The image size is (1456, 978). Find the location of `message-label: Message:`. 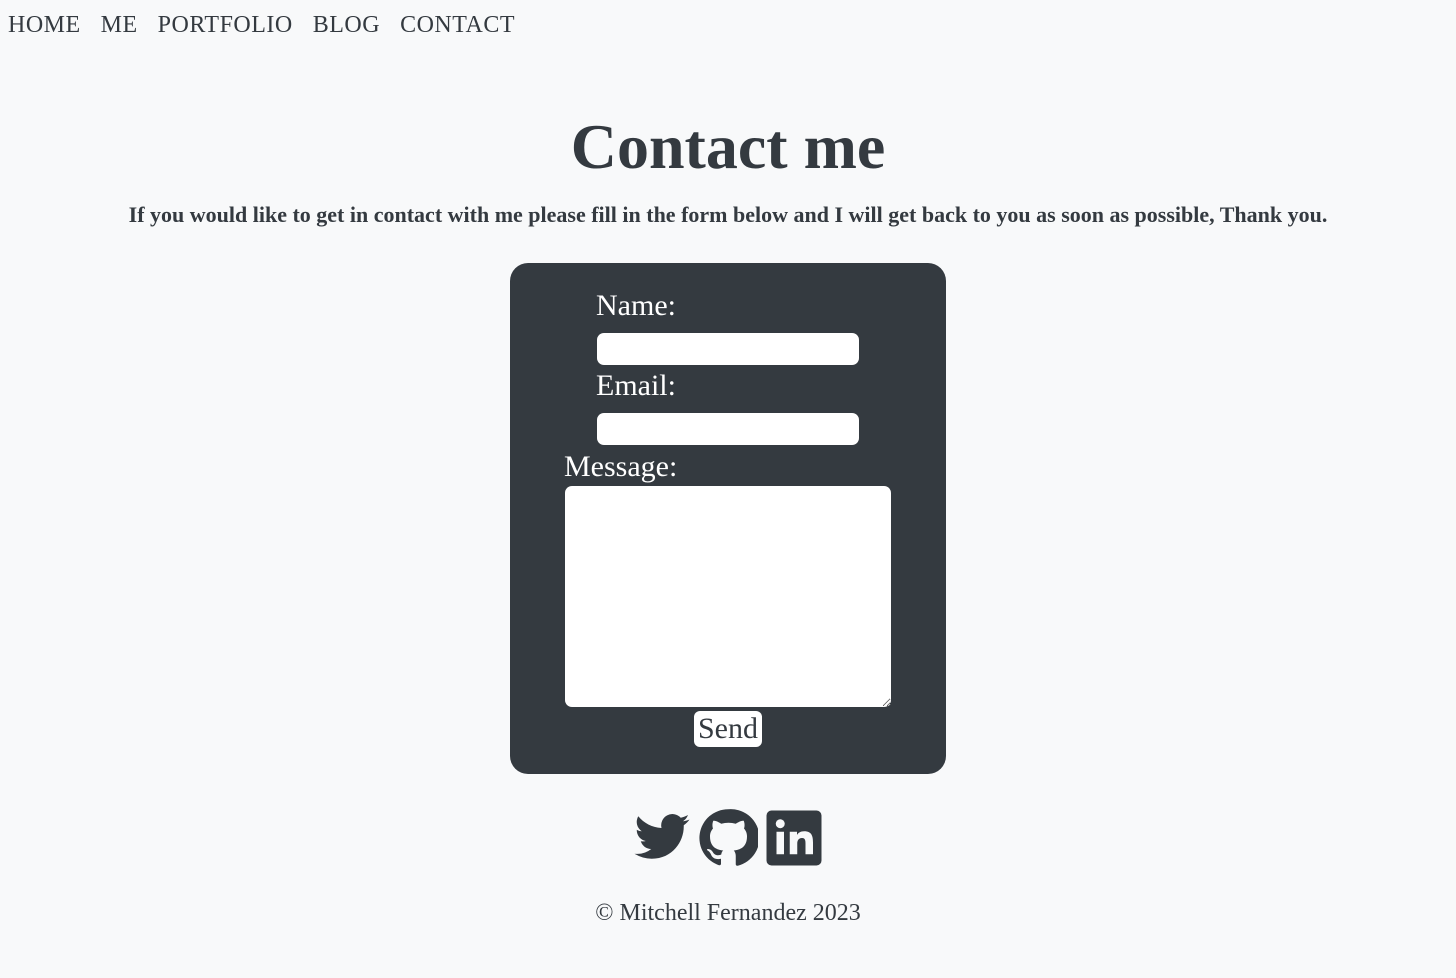

message-label: Message: is located at coordinates (621, 466).